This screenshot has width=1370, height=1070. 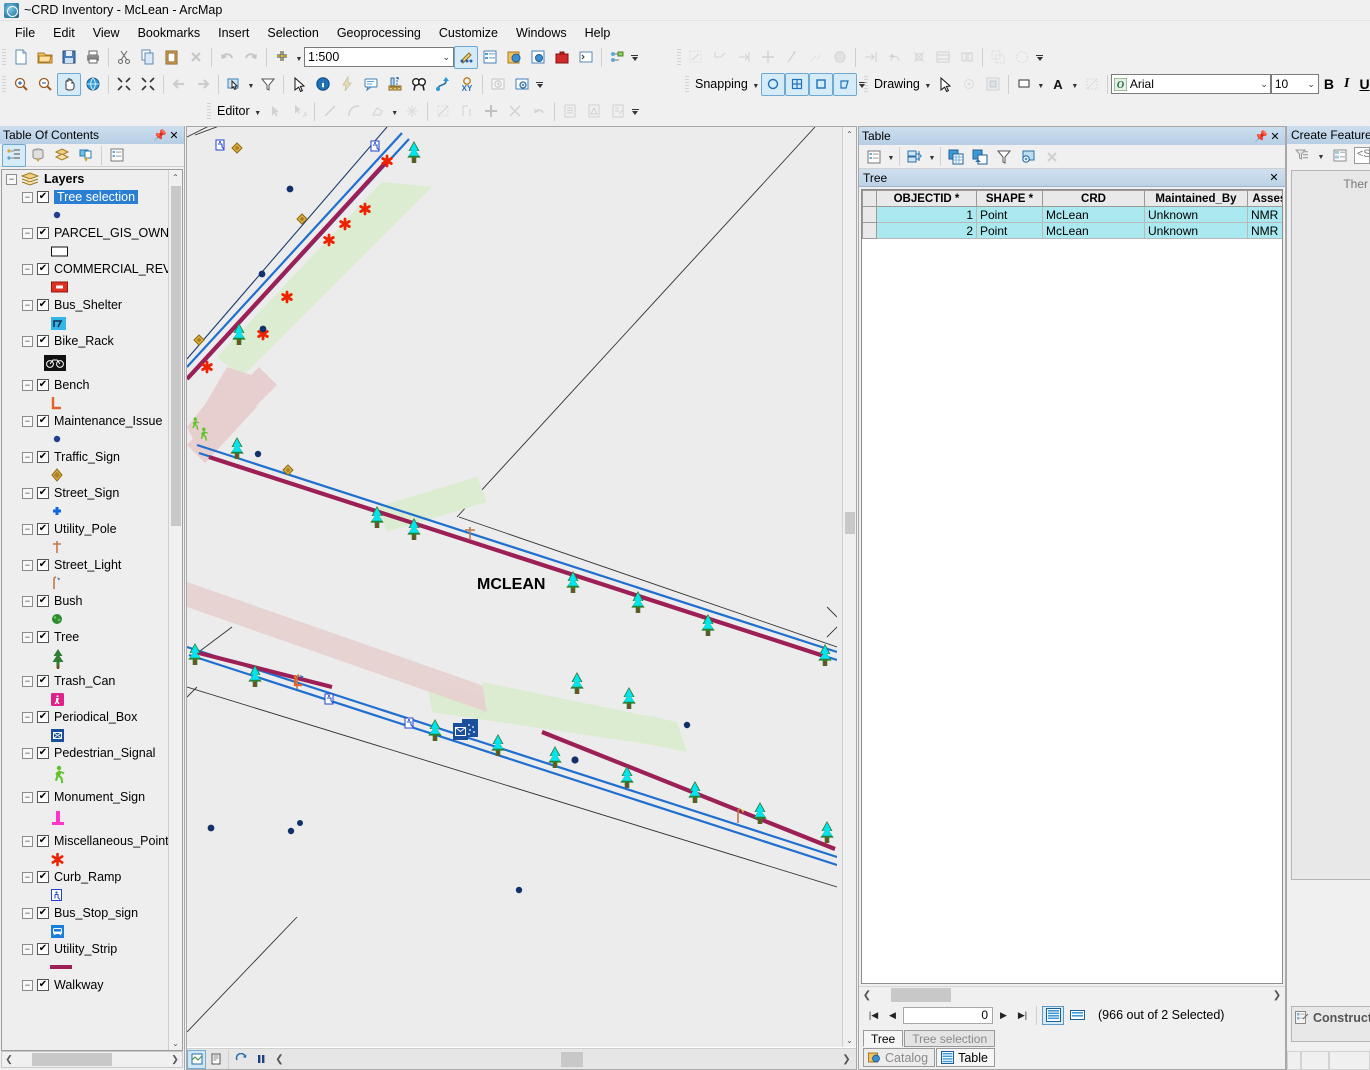 What do you see at coordinates (174, 135) in the screenshot?
I see `close-icon: ✕` at bounding box center [174, 135].